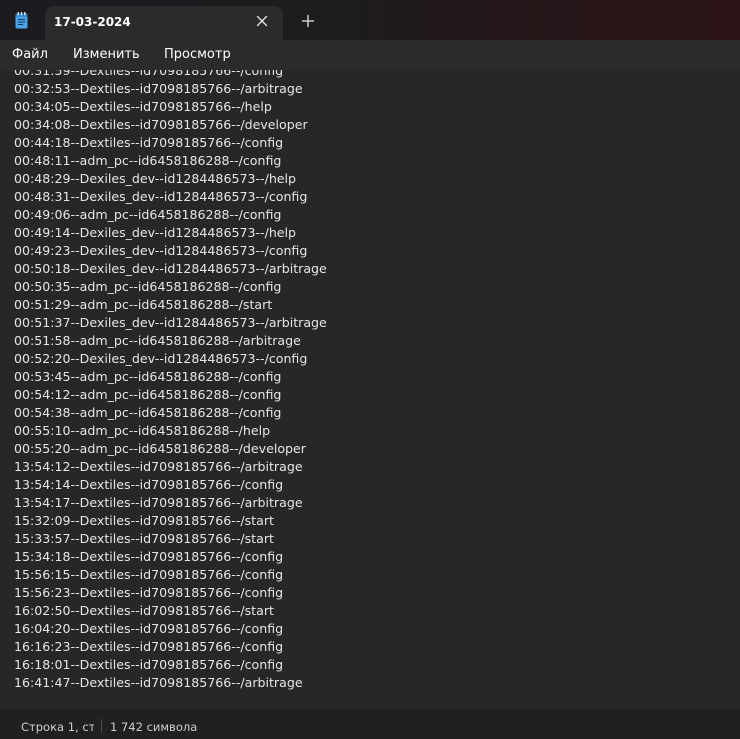 This screenshot has width=740, height=739. I want to click on text-line: 00:34:05--Dextiles--id7098185766--/help, so click(143, 106).